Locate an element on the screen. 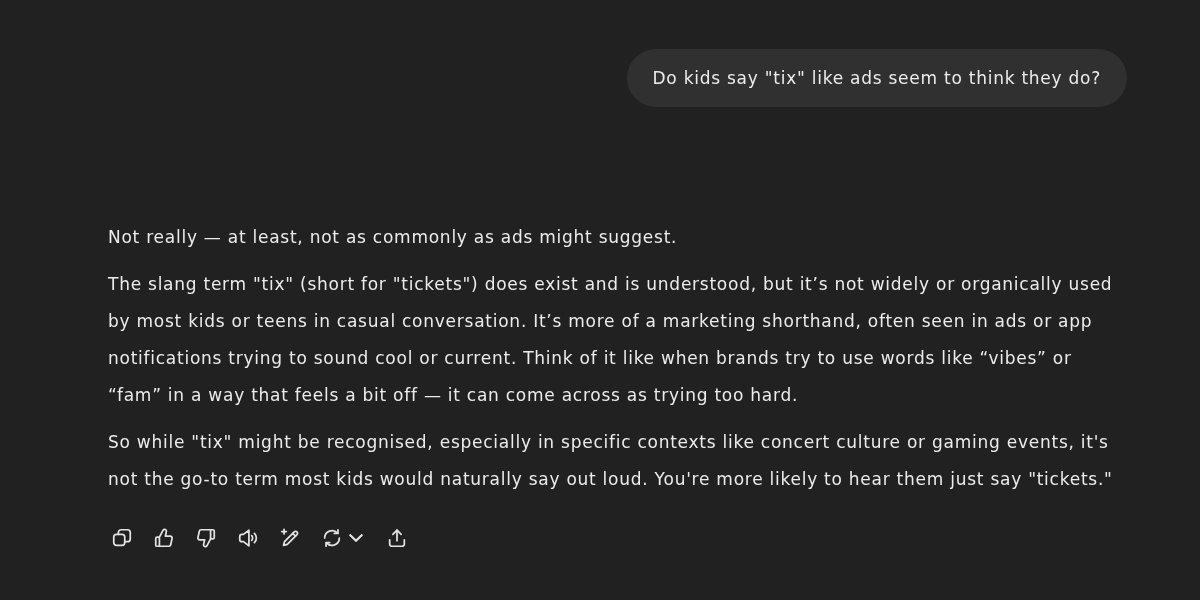 The image size is (1200, 600). pencil-sparkle-icon is located at coordinates (290, 538).